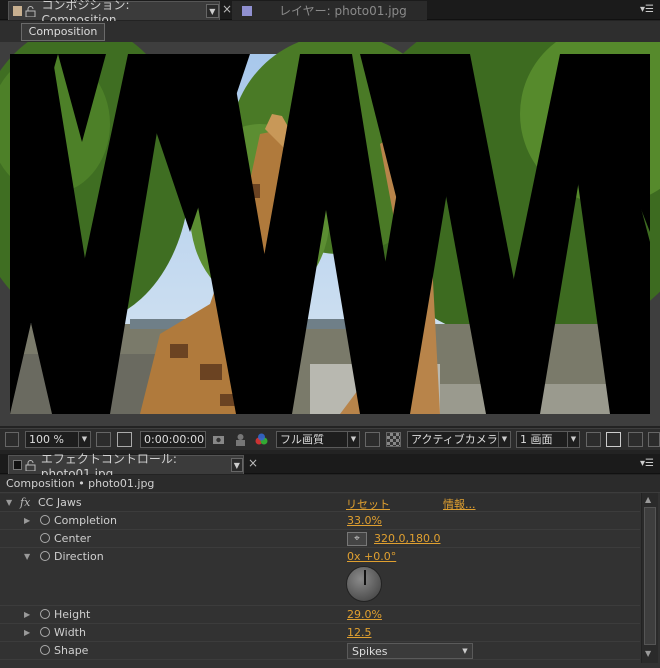 This screenshot has height=668, width=660. Describe the element at coordinates (70, 632) in the screenshot. I see `property-label: Width` at that location.